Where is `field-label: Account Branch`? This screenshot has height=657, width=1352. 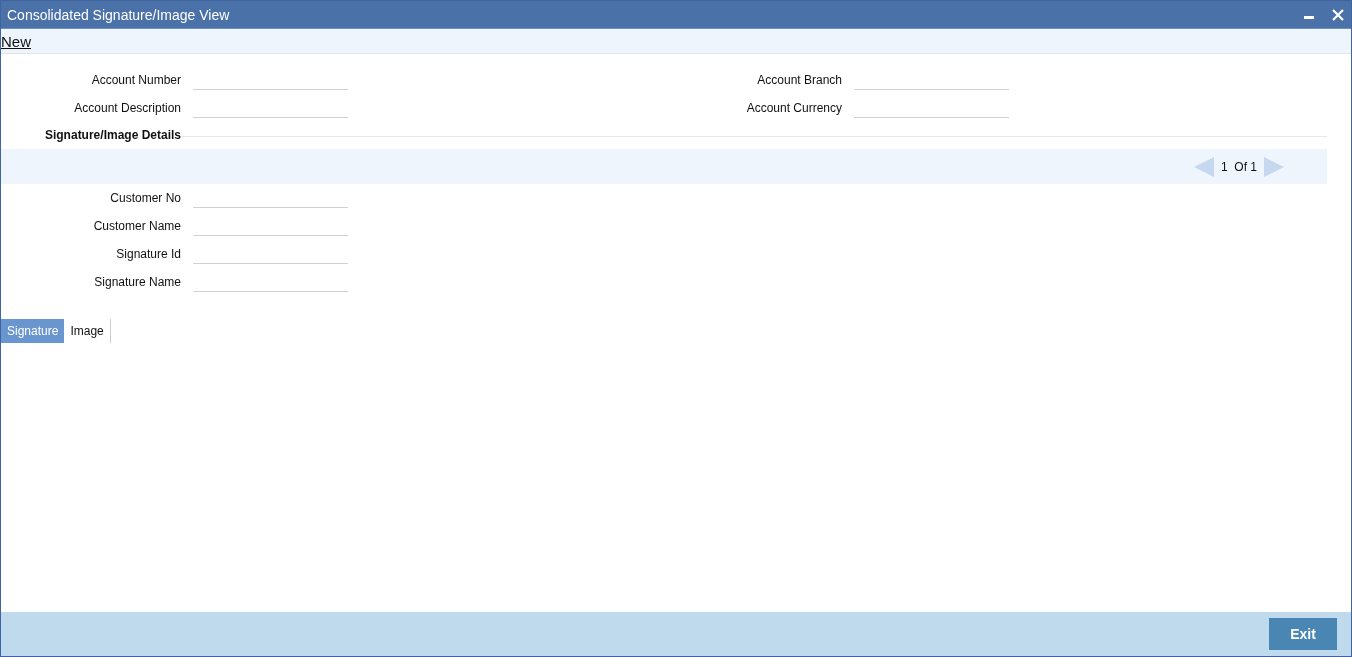 field-label: Account Branch is located at coordinates (799, 80).